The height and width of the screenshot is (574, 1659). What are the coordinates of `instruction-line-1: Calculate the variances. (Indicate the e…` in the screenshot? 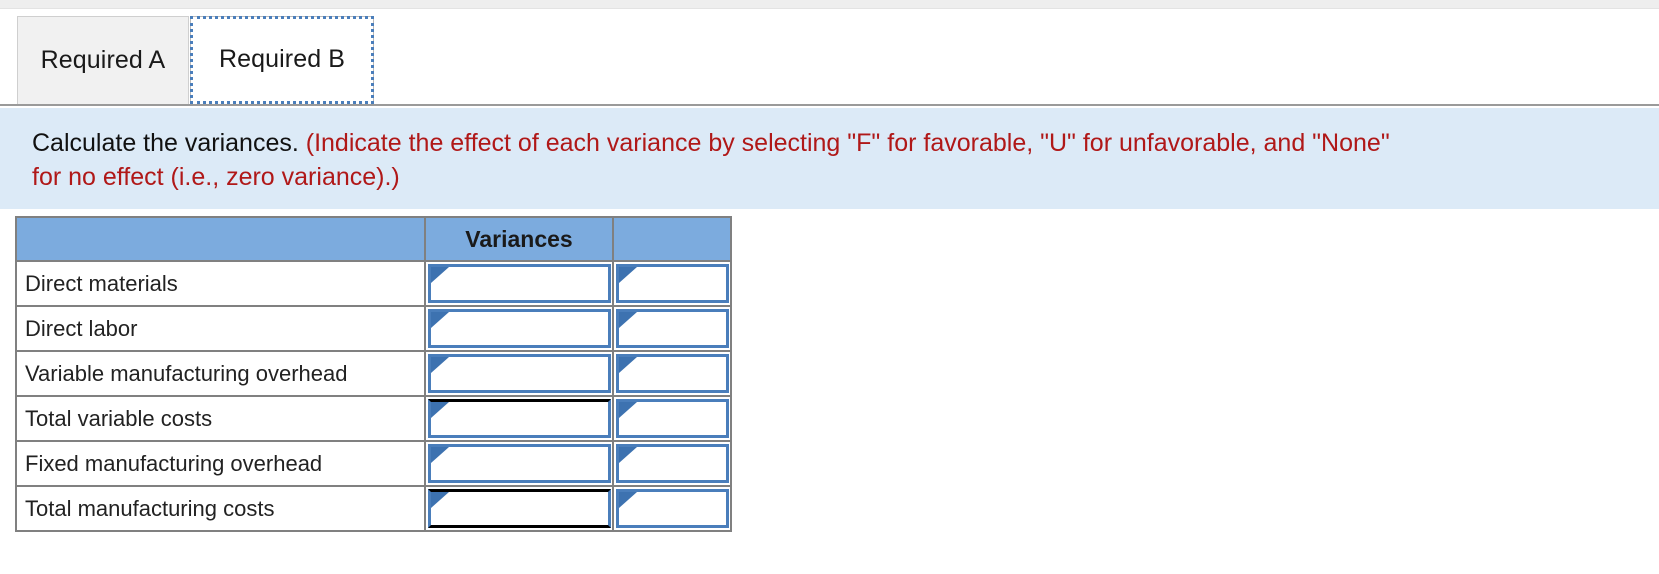 It's located at (845, 143).